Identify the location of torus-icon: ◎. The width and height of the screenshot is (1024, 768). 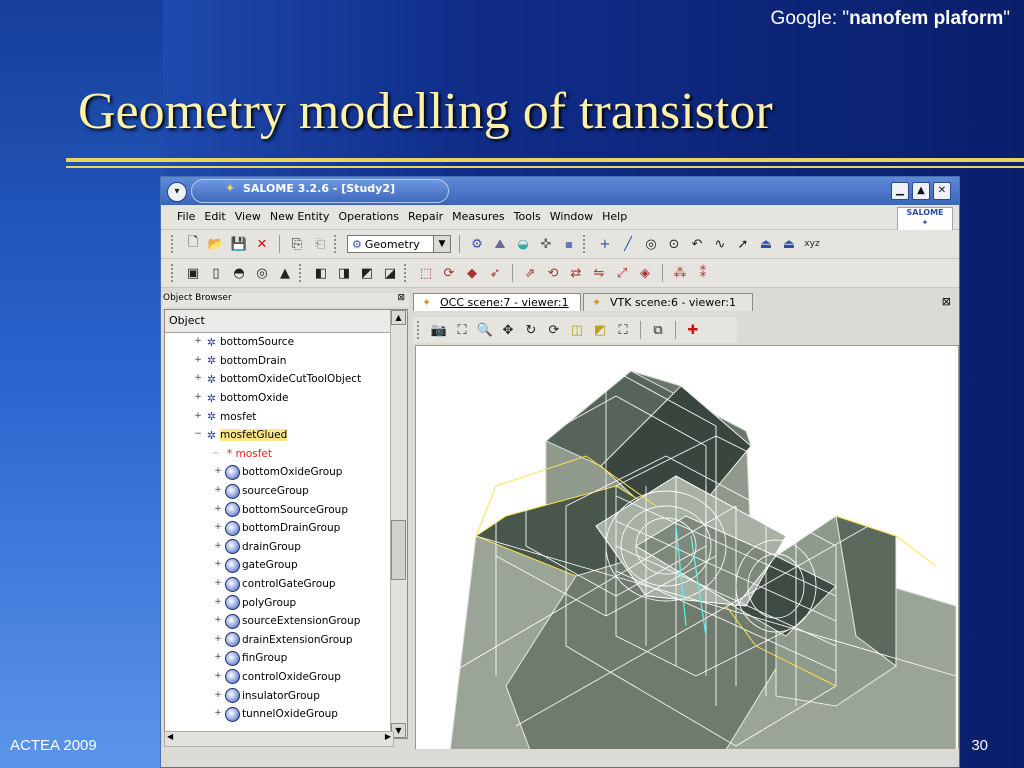
(262, 273).